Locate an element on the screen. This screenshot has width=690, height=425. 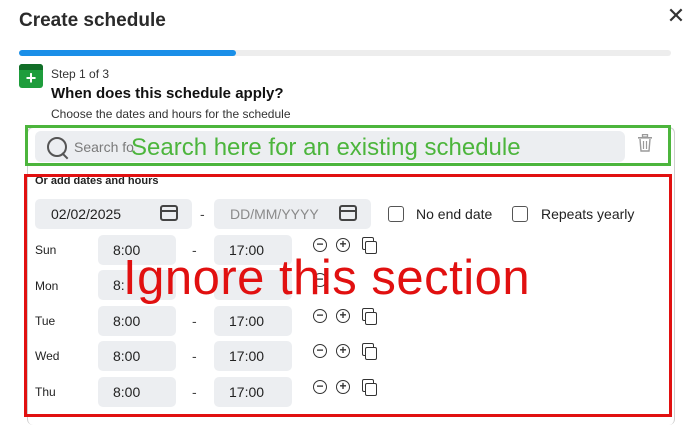
calendar-add-icon: + is located at coordinates (31, 76).